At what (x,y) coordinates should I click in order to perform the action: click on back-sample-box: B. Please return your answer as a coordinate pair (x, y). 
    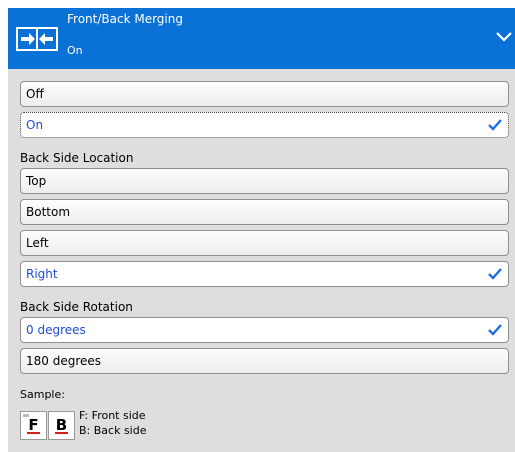
    Looking at the image, I should click on (61, 425).